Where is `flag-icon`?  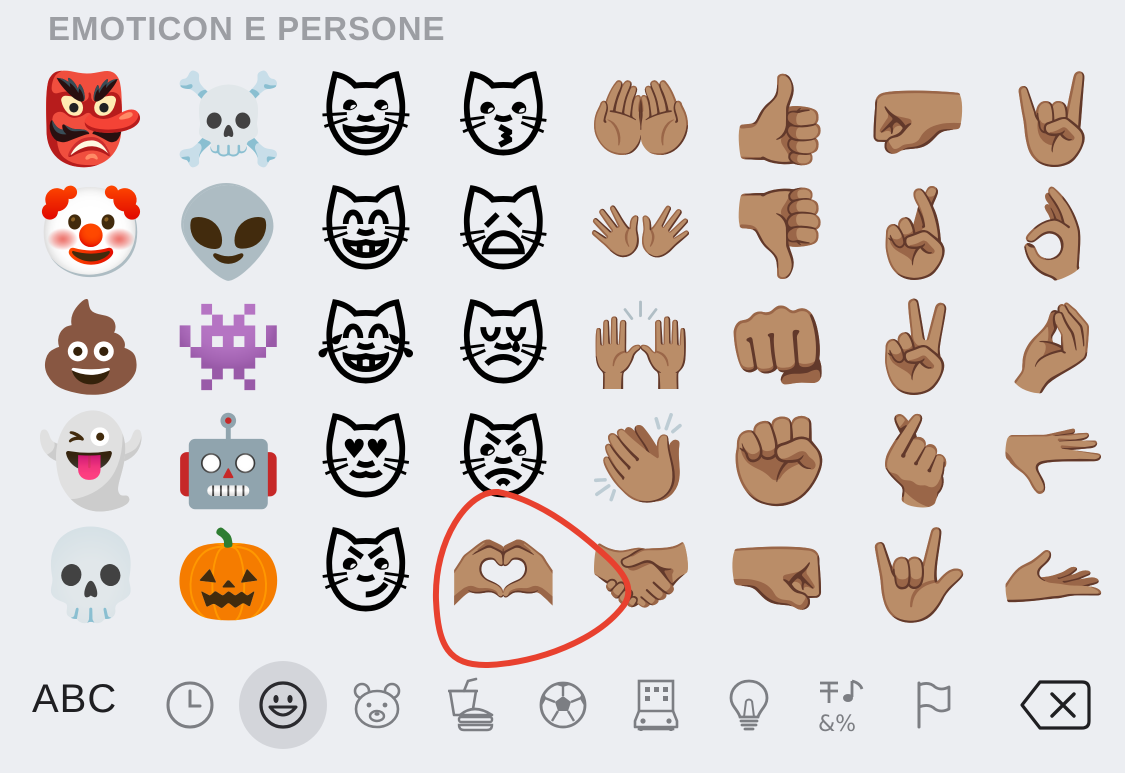 flag-icon is located at coordinates (934, 705).